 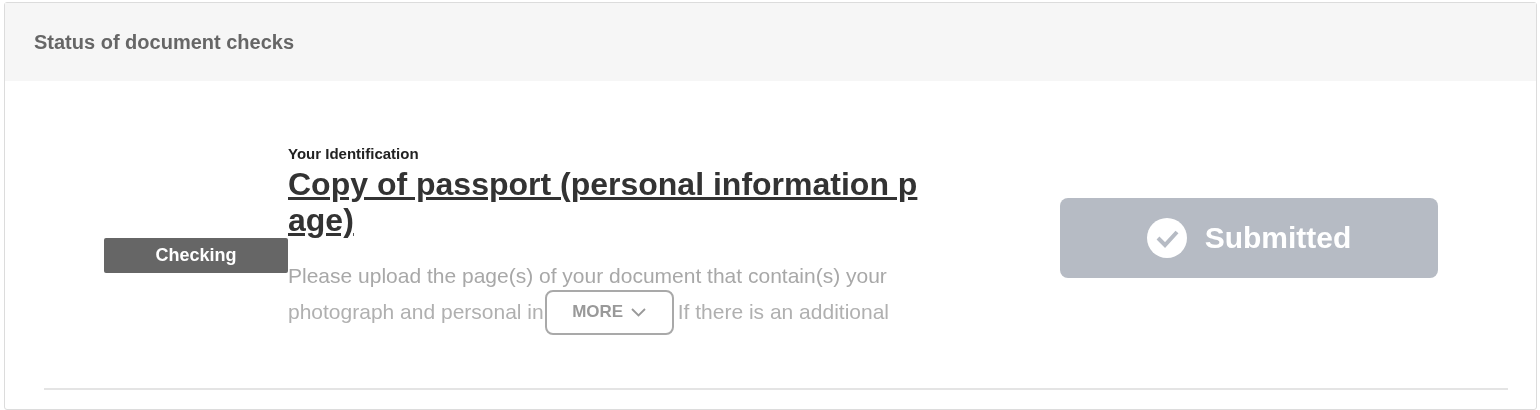 I want to click on chevron-down-icon, so click(x=639, y=312).